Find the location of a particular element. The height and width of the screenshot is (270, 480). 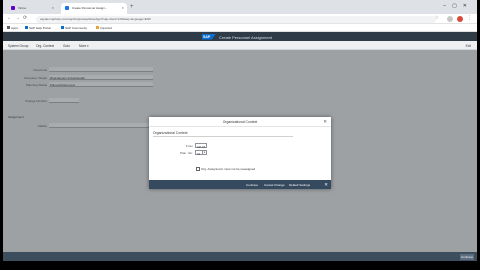

browser-menu-icon: ⋮ is located at coordinates (469, 18).